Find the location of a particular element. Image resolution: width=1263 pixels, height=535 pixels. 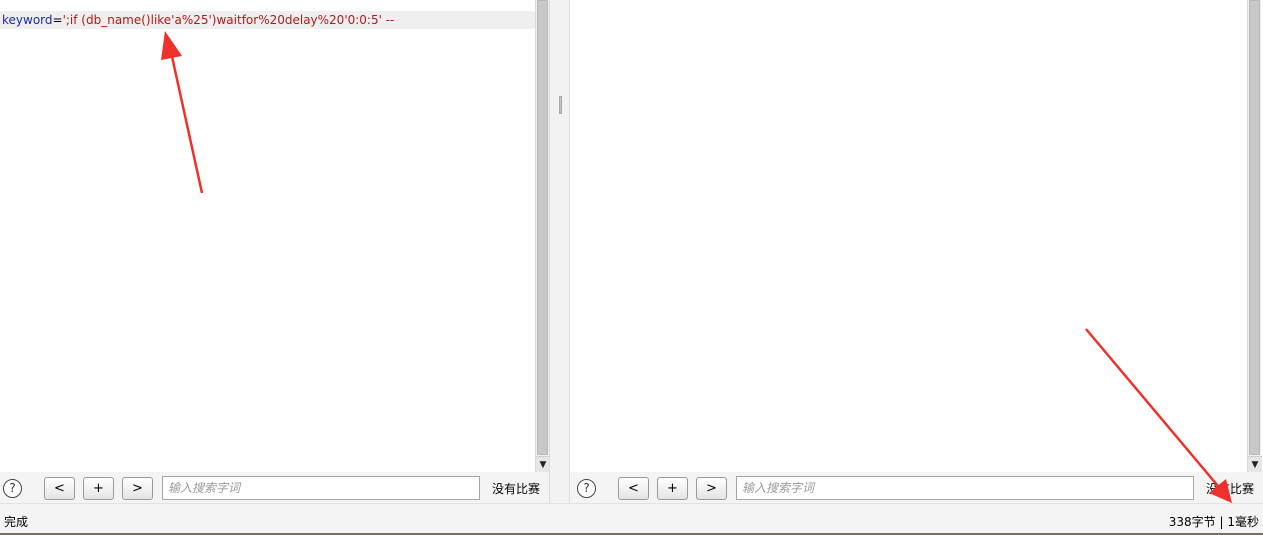

status-text: 完成 is located at coordinates (16, 522).